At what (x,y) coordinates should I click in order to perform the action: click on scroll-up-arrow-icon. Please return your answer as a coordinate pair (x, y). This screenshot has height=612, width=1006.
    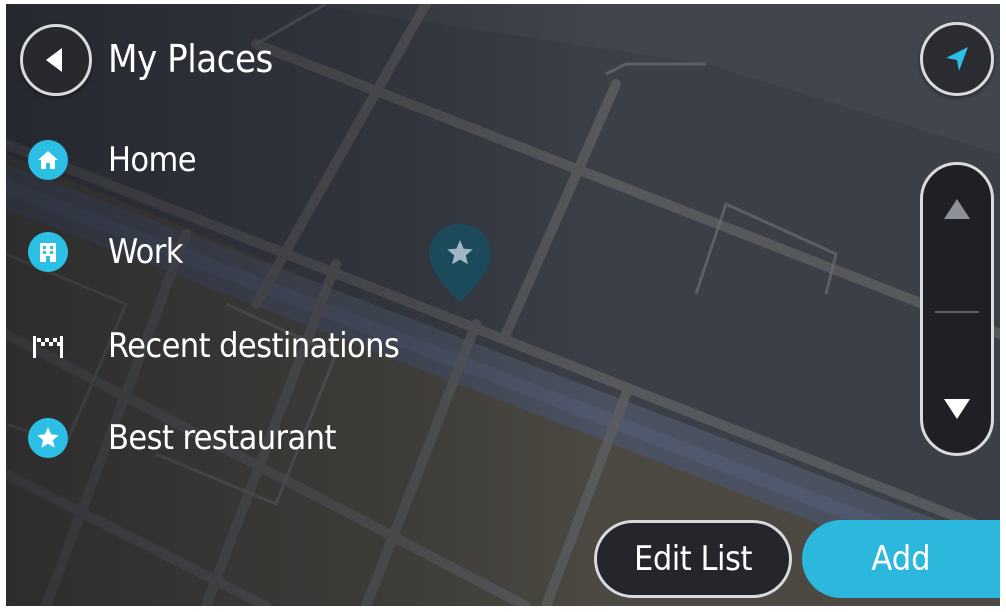
    Looking at the image, I should click on (957, 209).